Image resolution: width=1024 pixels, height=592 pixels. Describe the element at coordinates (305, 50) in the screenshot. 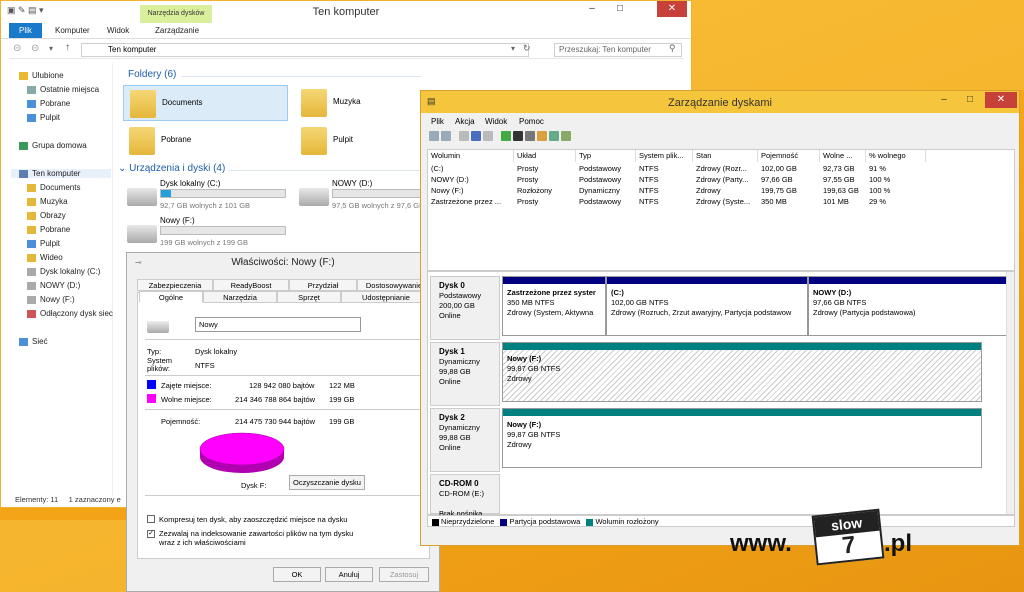

I see `address-input: Ten komputer` at that location.